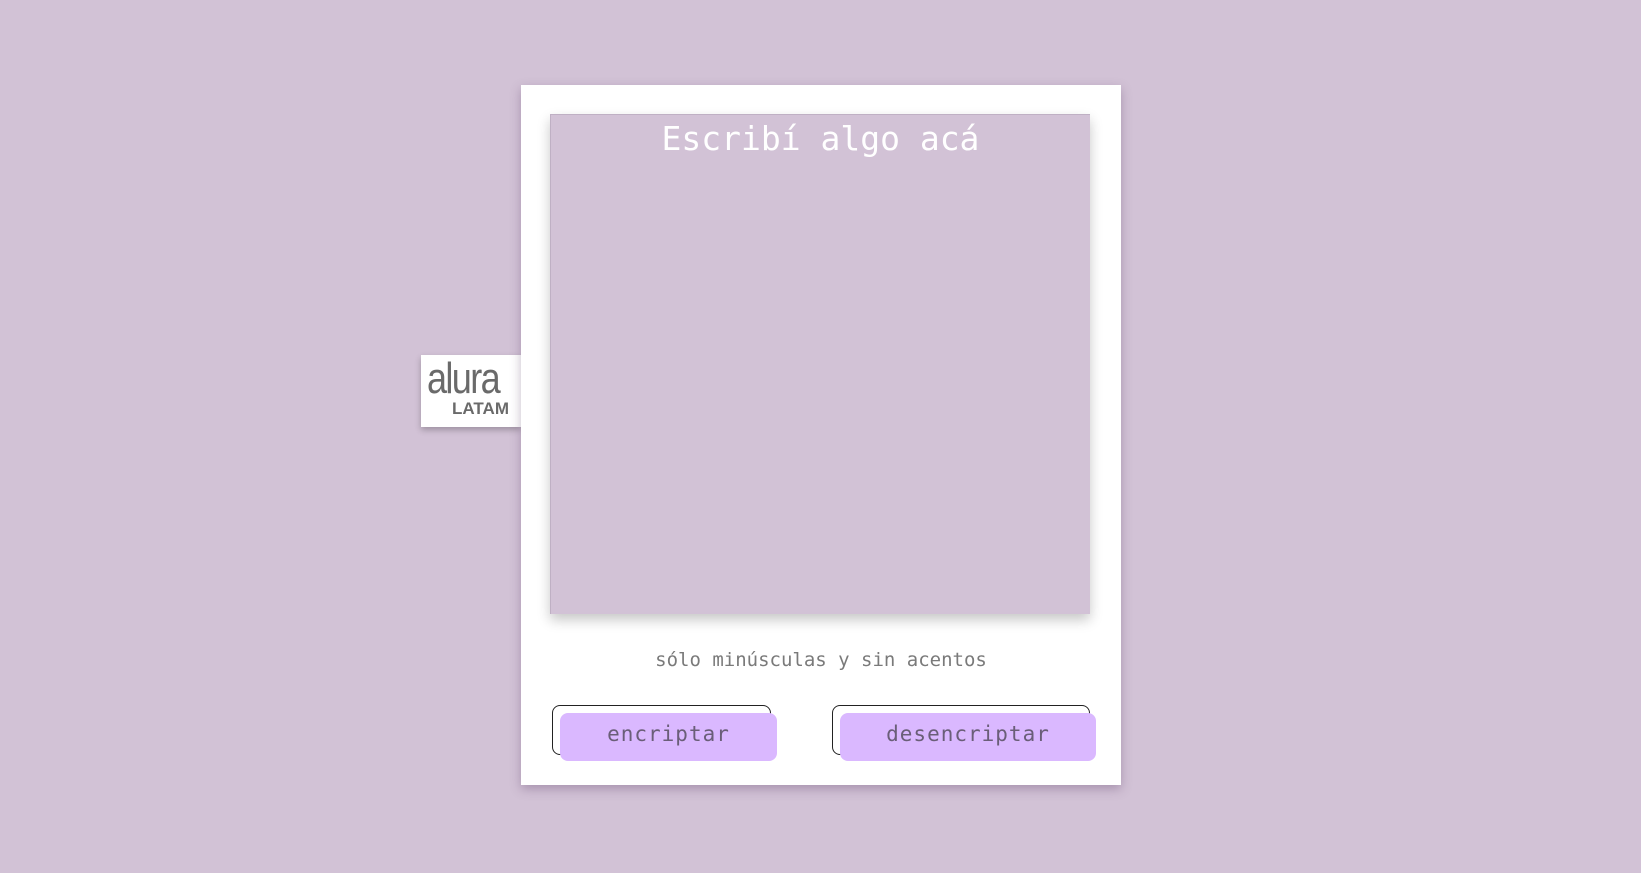  I want to click on encrypt-button: encriptar, so click(668, 737).